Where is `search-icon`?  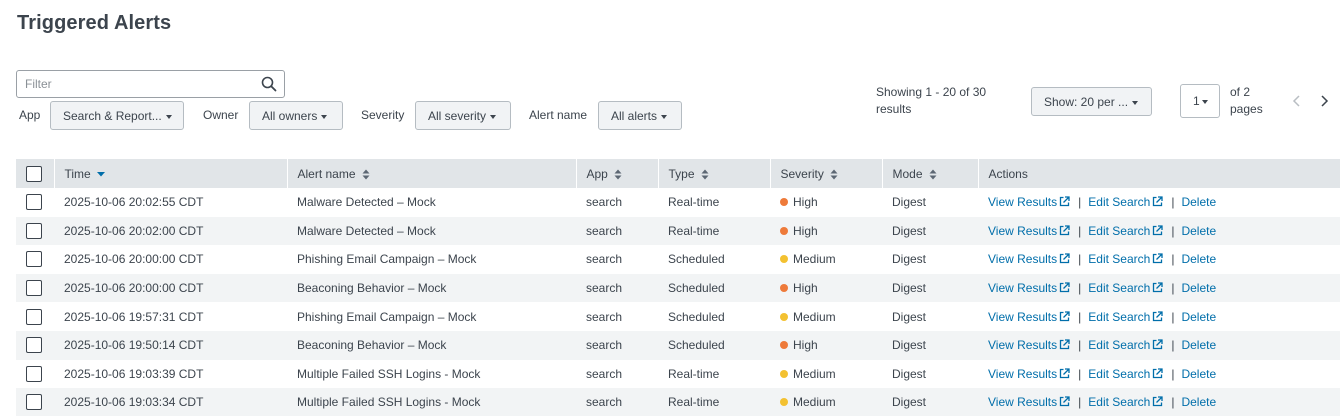 search-icon is located at coordinates (269, 84).